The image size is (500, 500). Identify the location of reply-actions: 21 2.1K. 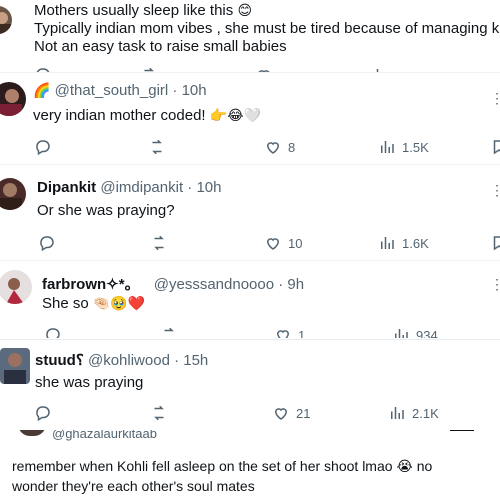
(250, 414).